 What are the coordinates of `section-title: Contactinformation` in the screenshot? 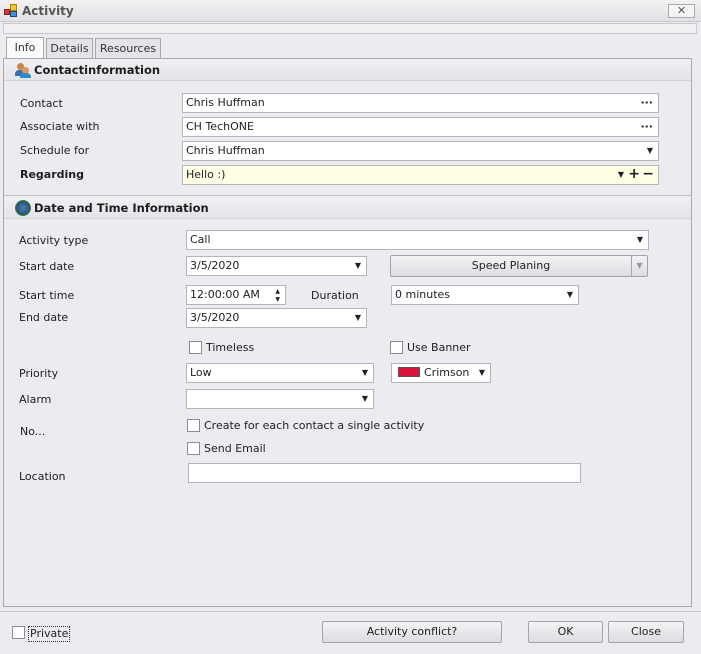 It's located at (97, 70).